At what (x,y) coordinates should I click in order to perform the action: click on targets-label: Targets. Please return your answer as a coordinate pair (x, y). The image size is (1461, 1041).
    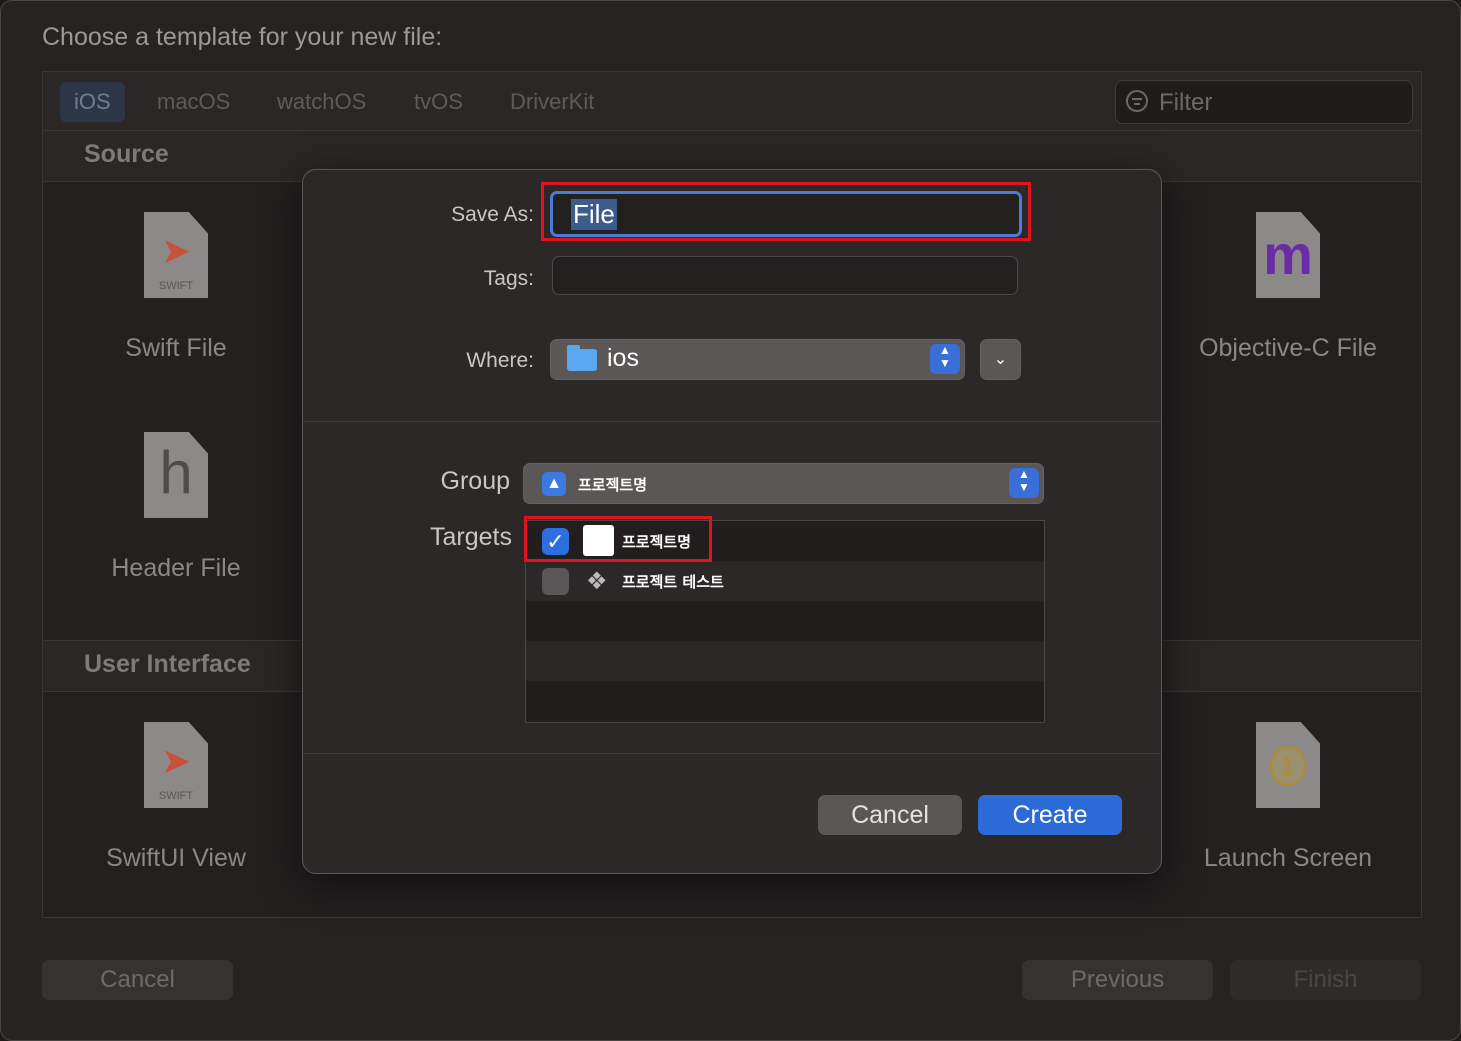
    Looking at the image, I should click on (471, 537).